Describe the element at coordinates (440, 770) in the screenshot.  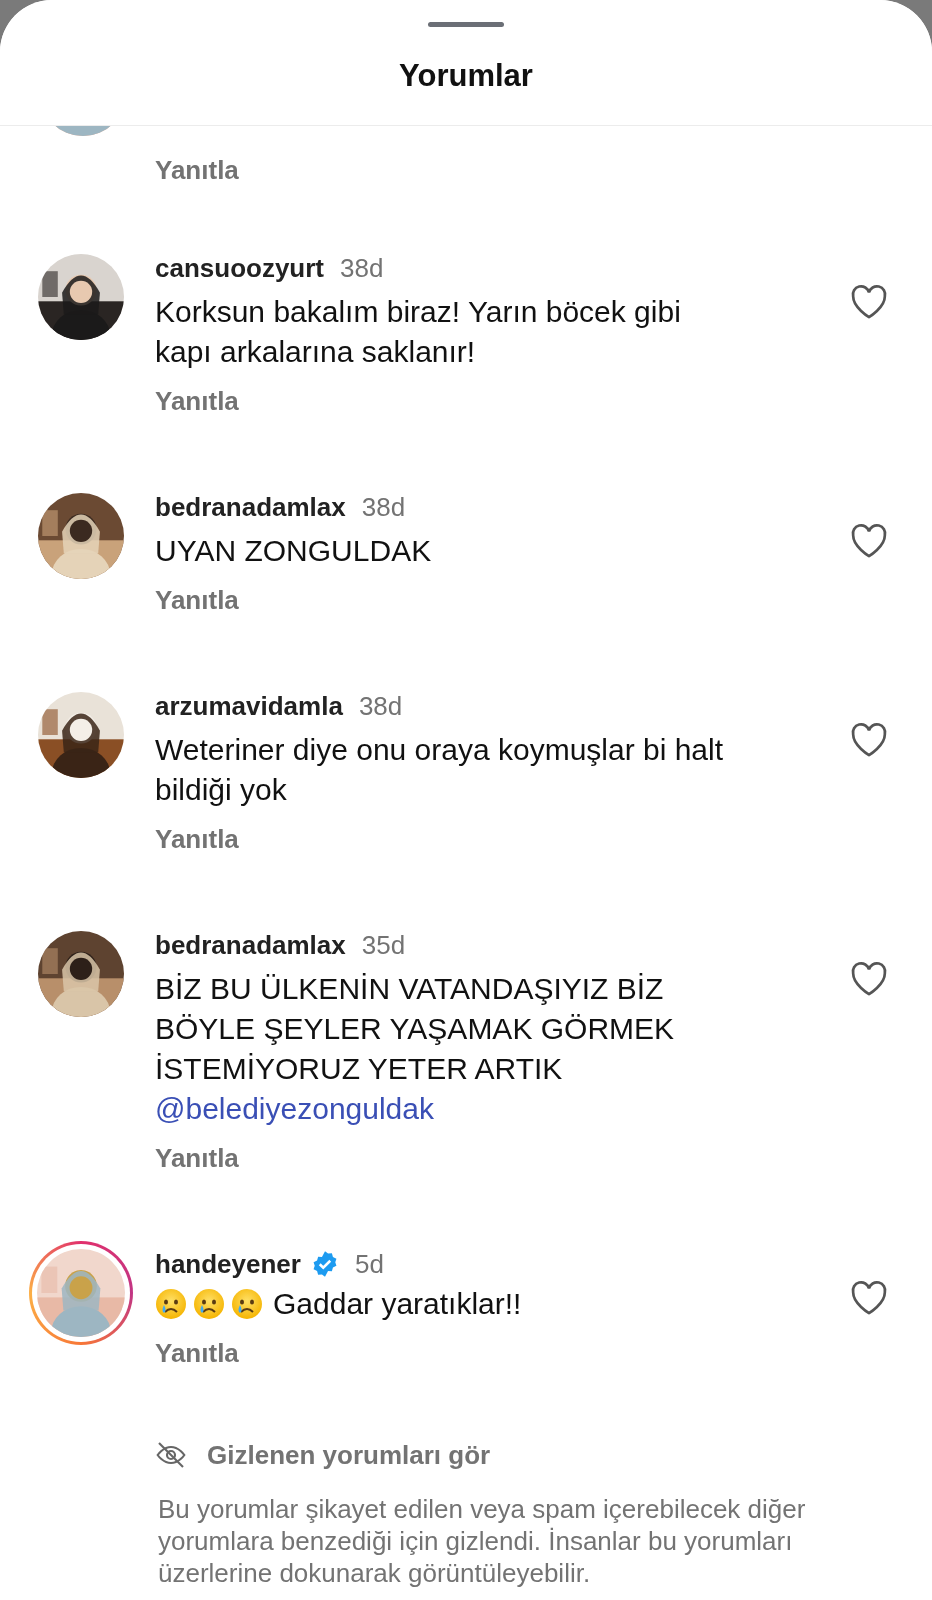
I see `comment-text: Weteriner diye onu oraya koymuşlar bi halt bildiği yok` at that location.